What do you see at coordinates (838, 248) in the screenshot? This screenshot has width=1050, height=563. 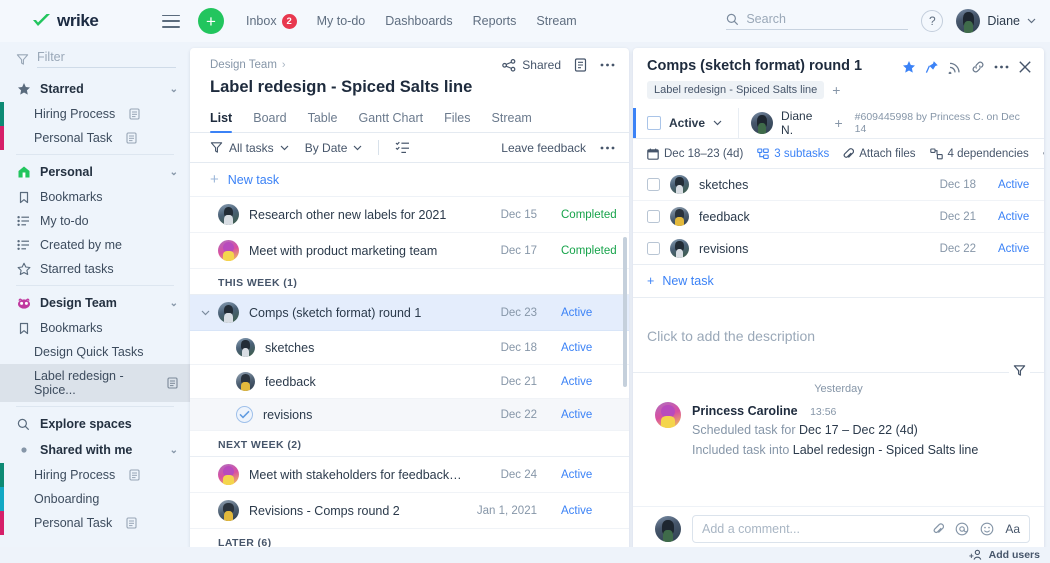 I see `list-item: revisions Dec 22 Active` at bounding box center [838, 248].